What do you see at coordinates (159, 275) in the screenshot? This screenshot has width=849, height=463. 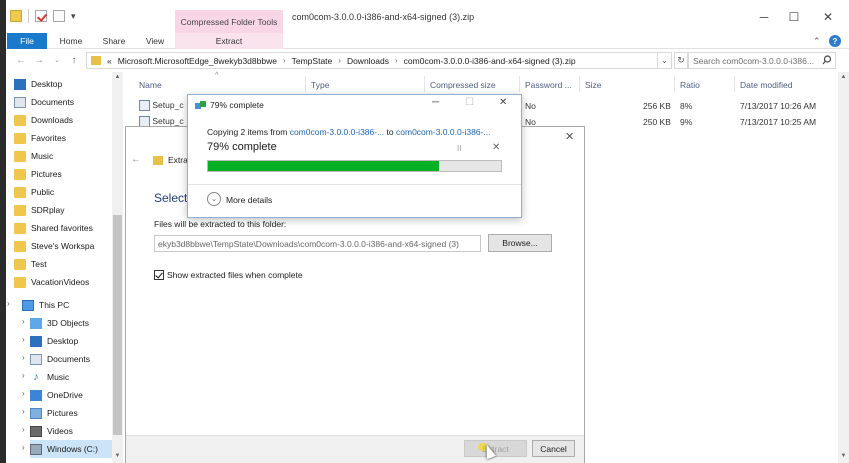 I see `show-files-checkbox` at bounding box center [159, 275].